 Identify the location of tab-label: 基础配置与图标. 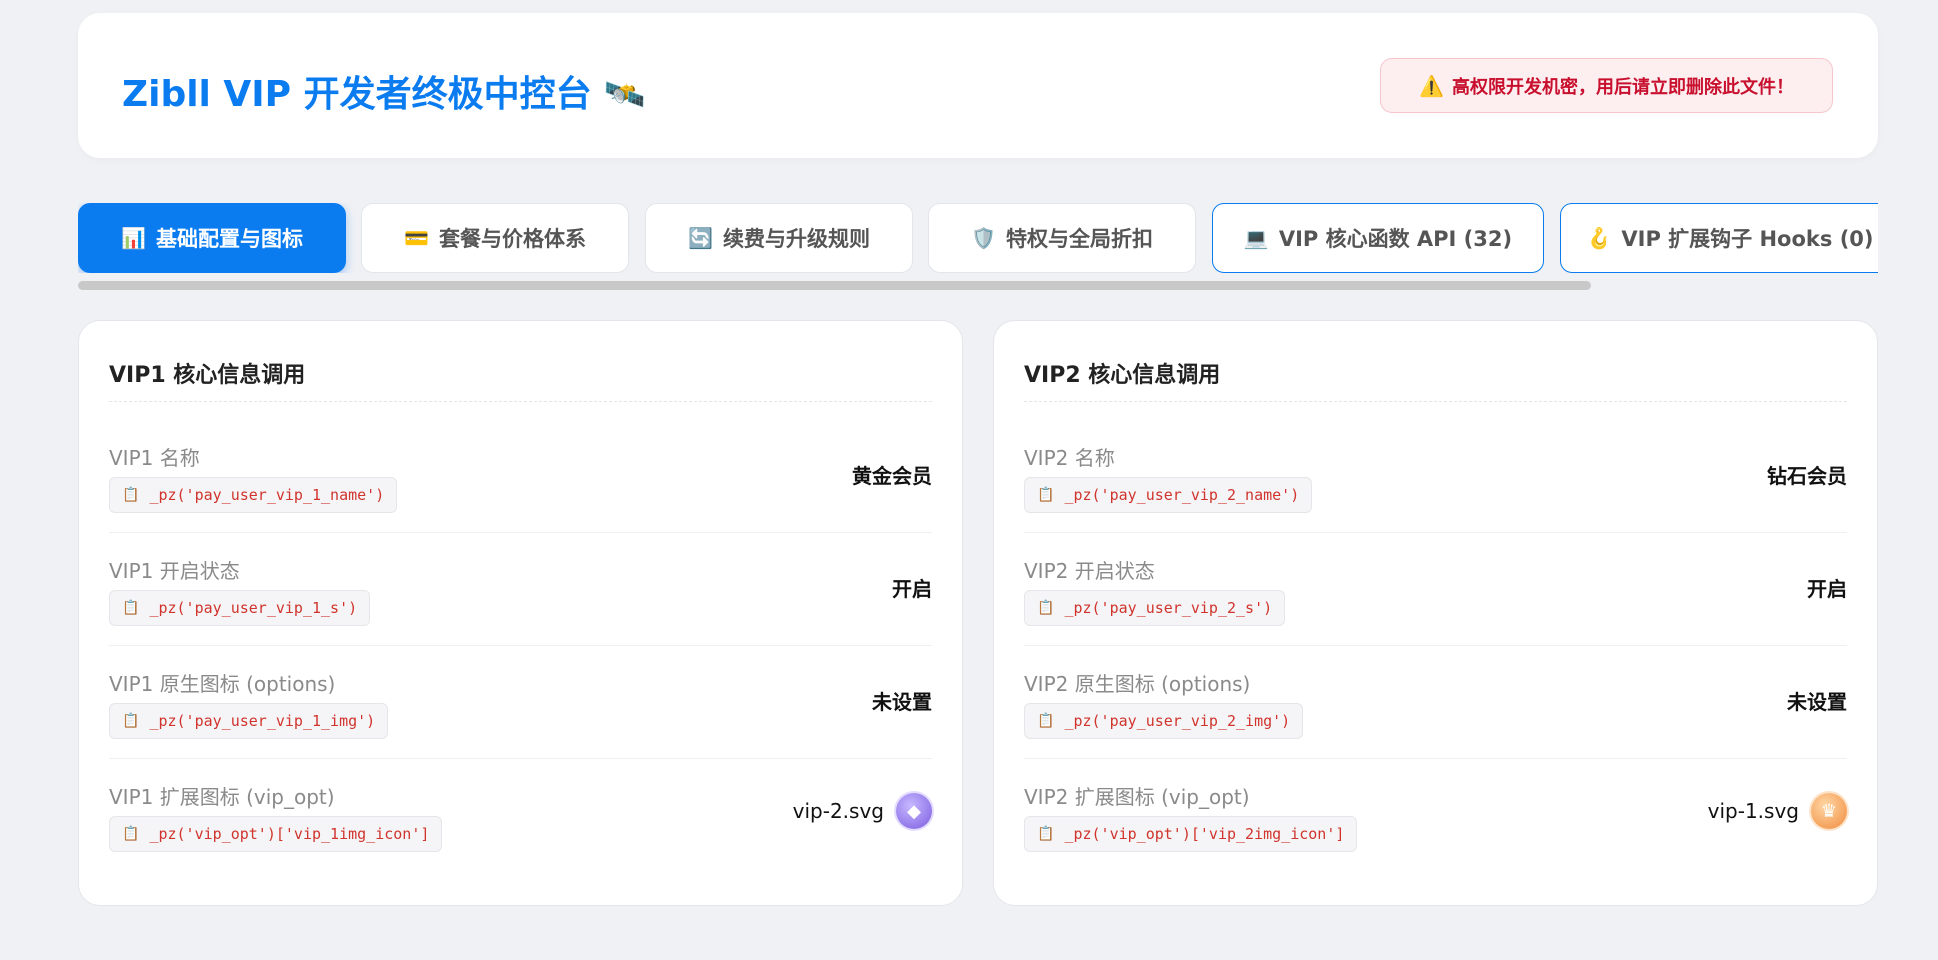
(229, 239).